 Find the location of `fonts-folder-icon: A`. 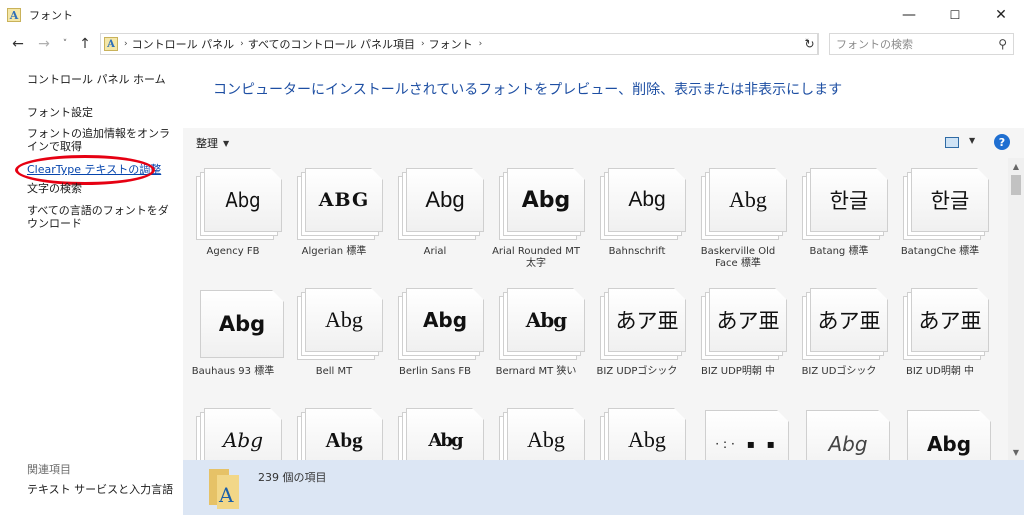

fonts-folder-icon: A is located at coordinates (111, 44).